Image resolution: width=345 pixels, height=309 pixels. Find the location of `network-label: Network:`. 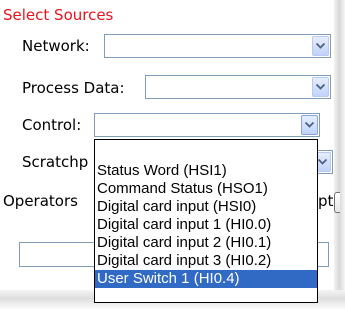

network-label: Network: is located at coordinates (56, 46).